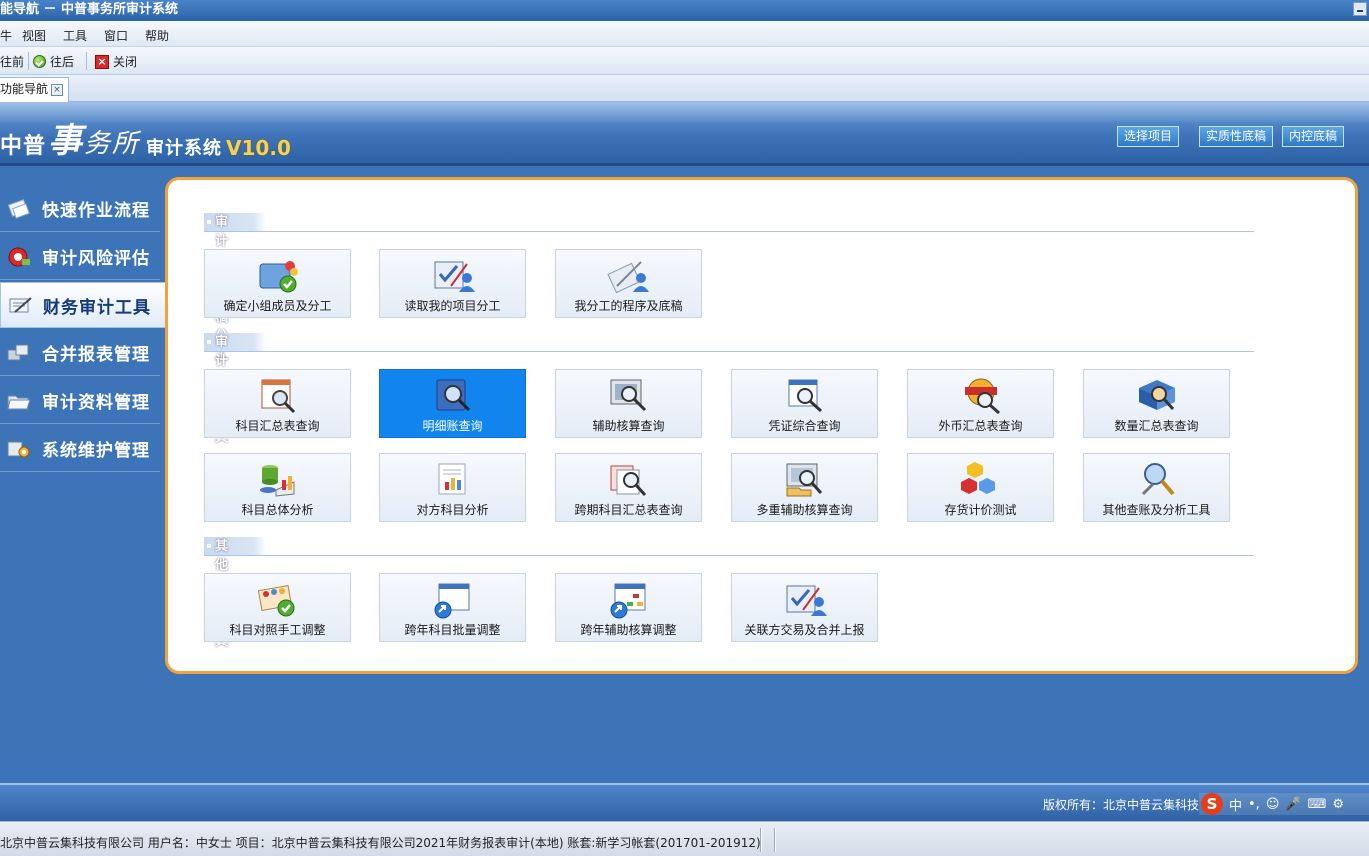 The width and height of the screenshot is (1369, 856). Describe the element at coordinates (278, 396) in the screenshot. I see `spreadsheet-magnifier-icon` at that location.